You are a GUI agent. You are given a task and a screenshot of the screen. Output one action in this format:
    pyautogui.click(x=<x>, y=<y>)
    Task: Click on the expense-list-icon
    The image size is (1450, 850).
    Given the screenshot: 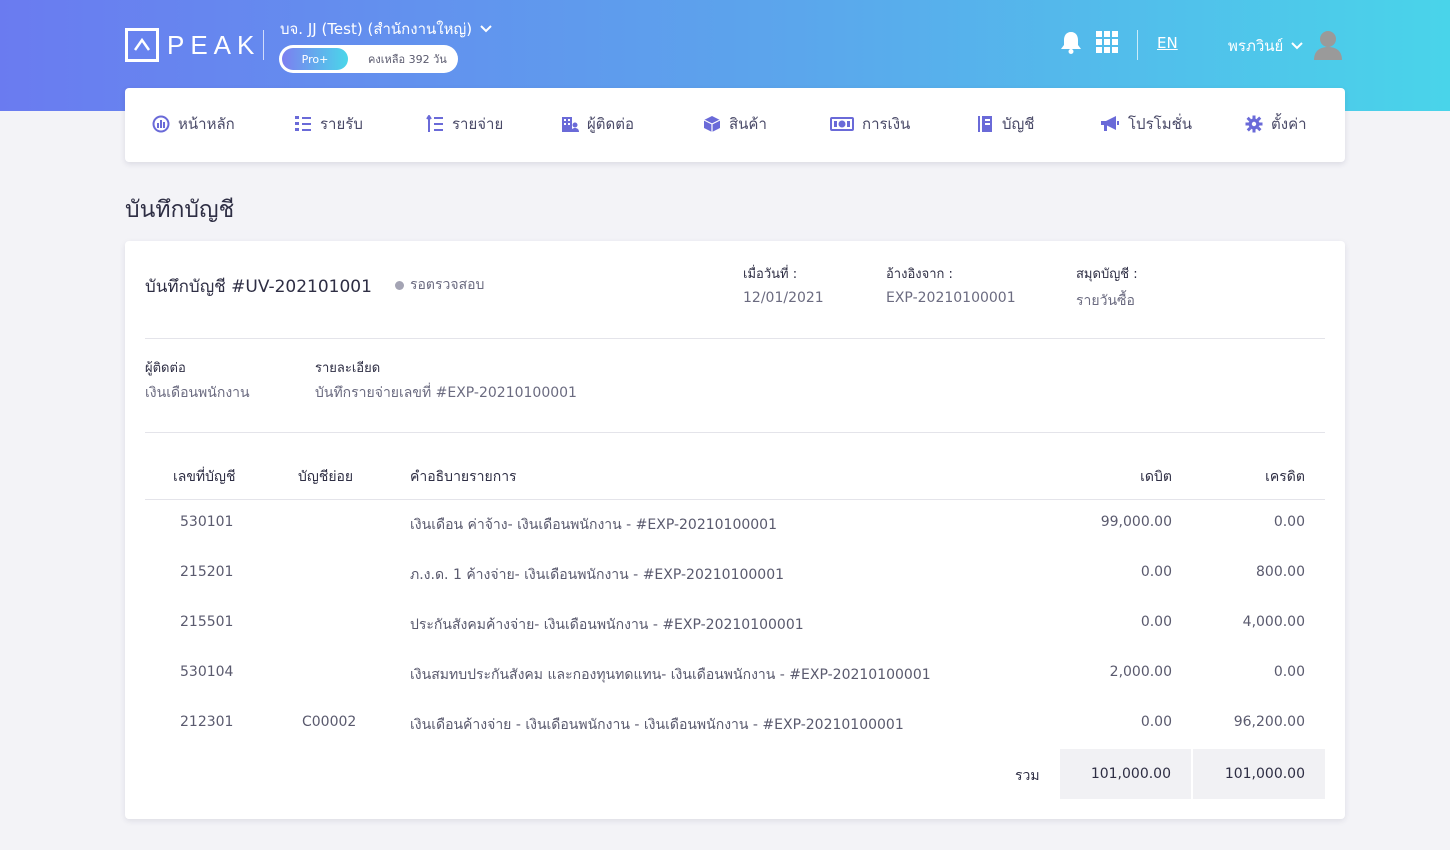 What is the action you would take?
    pyautogui.click(x=434, y=123)
    